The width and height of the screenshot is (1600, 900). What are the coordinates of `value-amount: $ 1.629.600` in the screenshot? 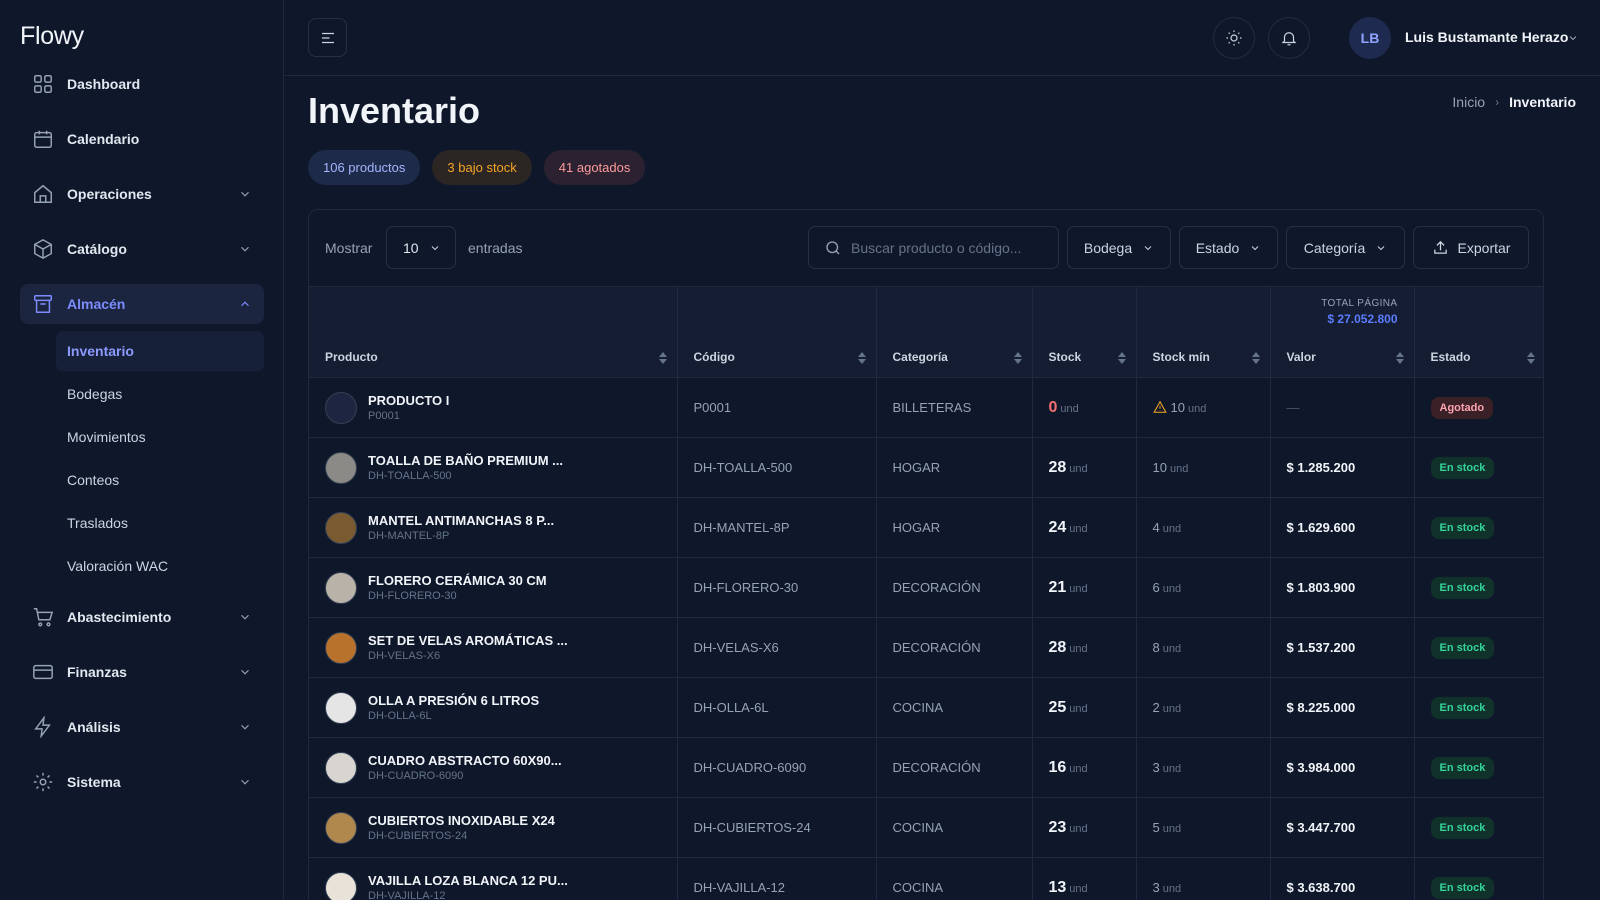 It's located at (1321, 527).